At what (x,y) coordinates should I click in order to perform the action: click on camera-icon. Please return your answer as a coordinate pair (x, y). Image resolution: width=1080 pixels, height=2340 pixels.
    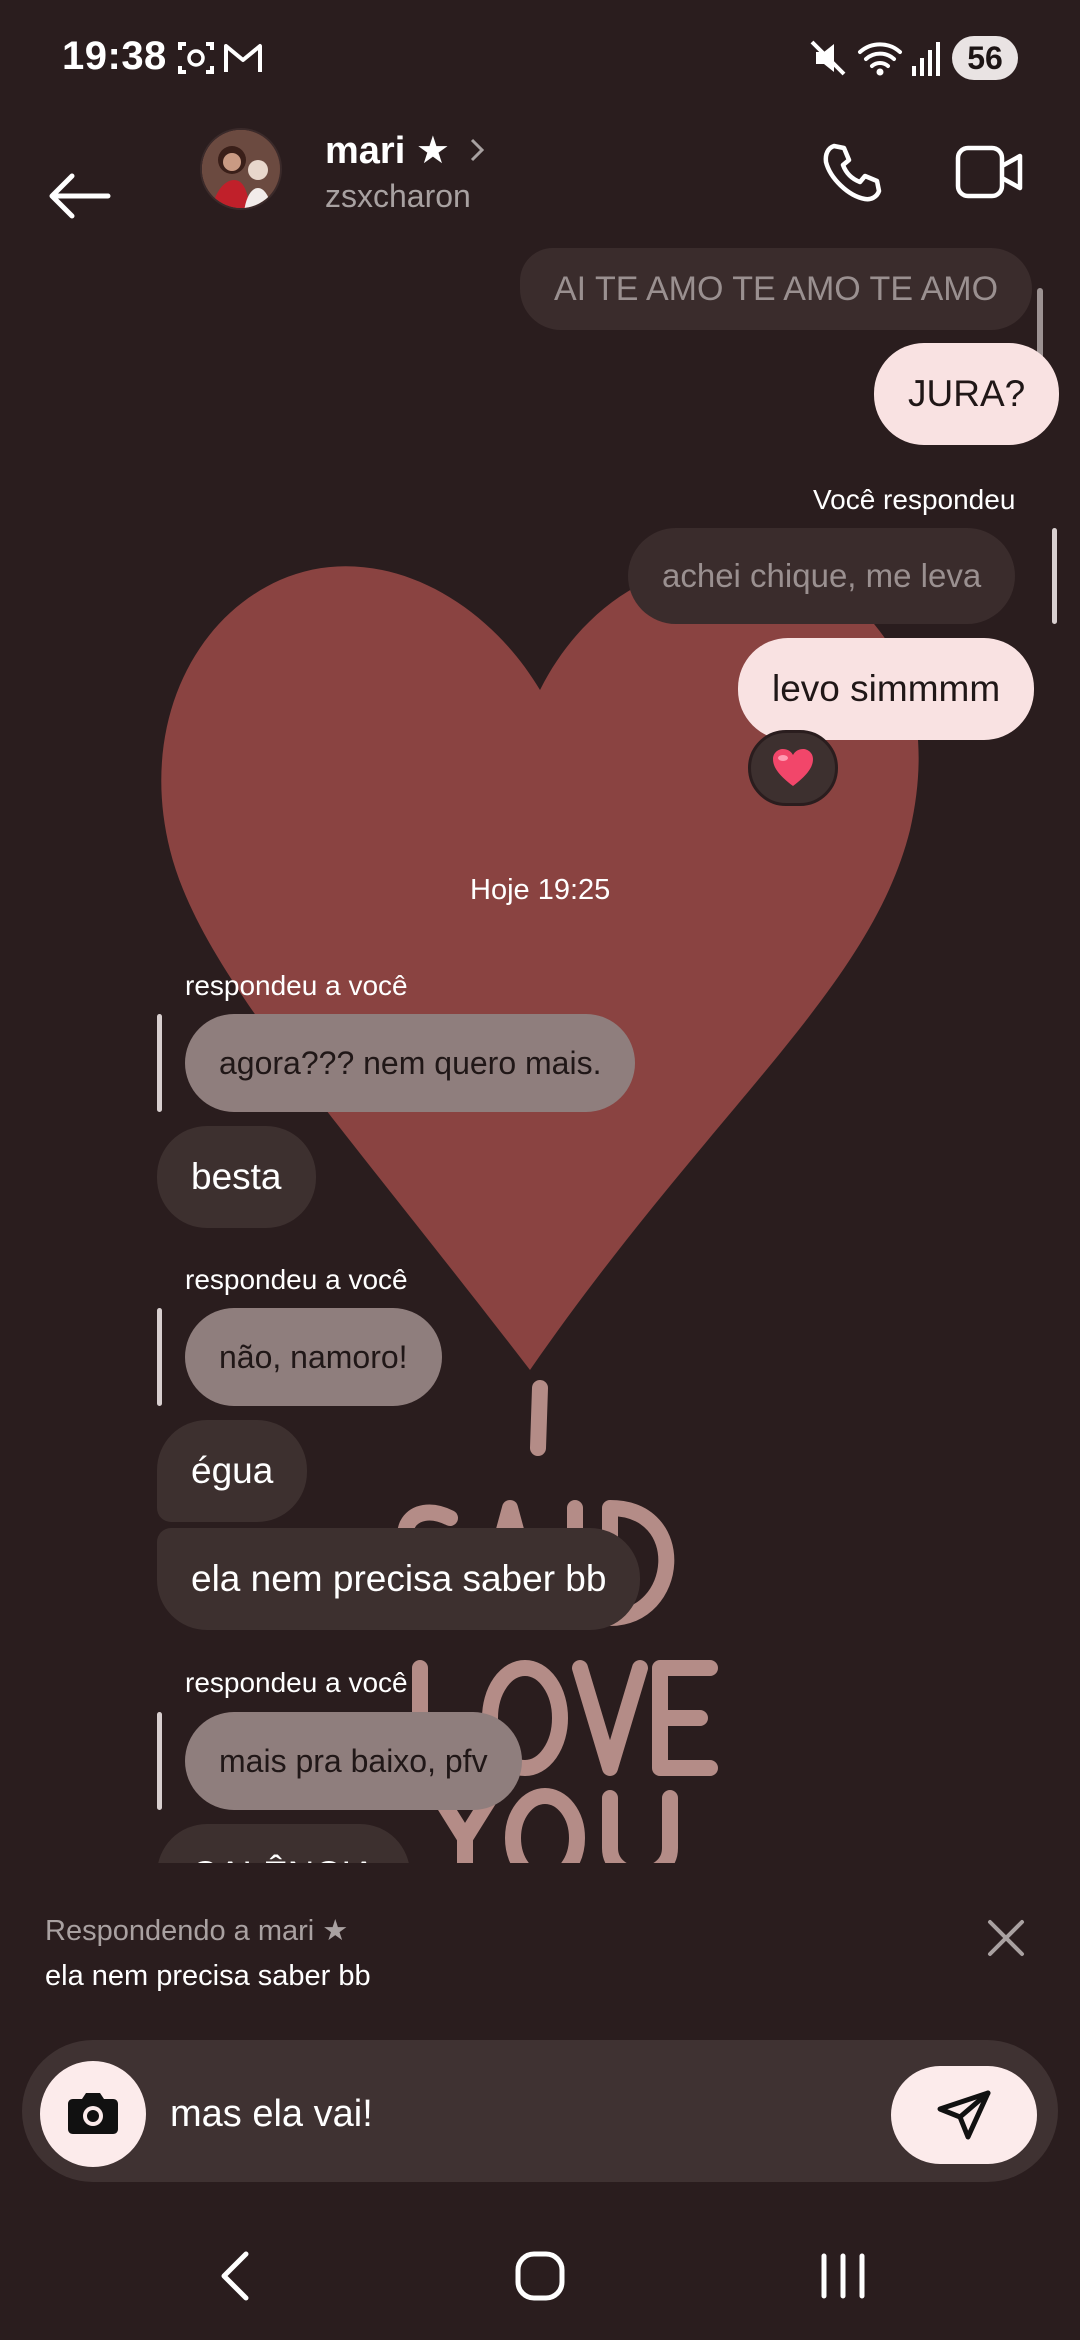
    Looking at the image, I should click on (93, 2113).